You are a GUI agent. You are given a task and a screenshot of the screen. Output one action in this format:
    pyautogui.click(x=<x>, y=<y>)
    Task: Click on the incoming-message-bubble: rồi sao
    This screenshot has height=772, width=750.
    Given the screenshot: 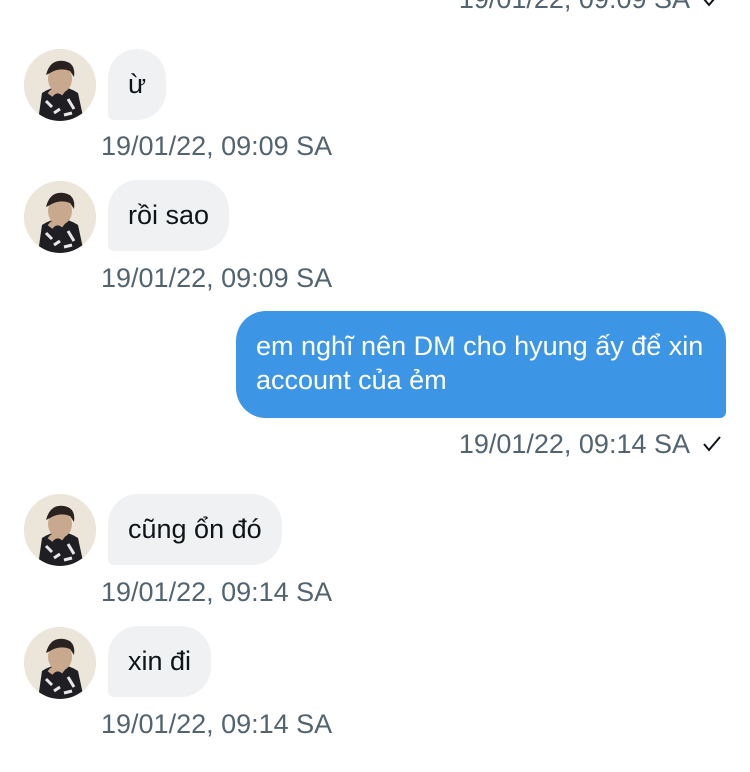 What is the action you would take?
    pyautogui.click(x=169, y=215)
    